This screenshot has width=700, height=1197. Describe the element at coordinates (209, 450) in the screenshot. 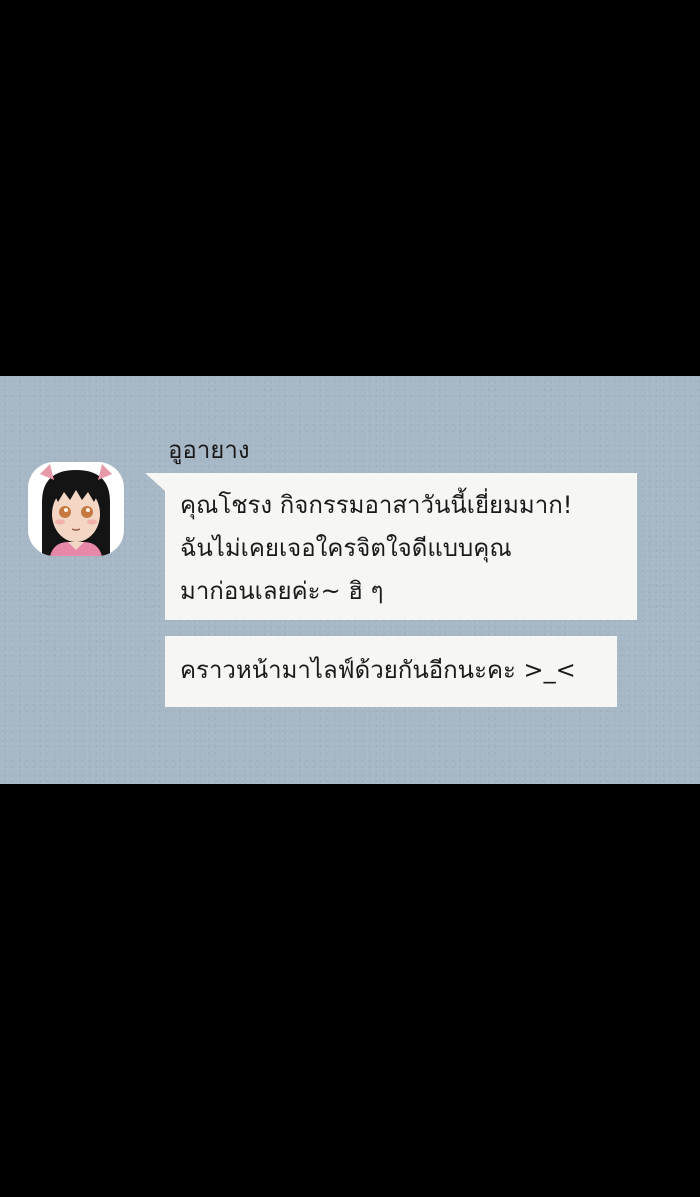

I see `sender-name: อูอายาง` at that location.